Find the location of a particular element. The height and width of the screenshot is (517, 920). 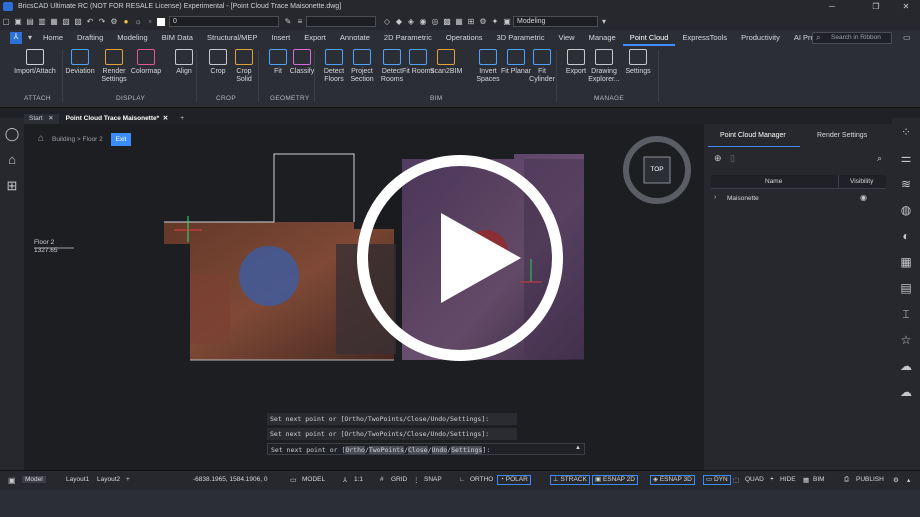

ribbon-button-colormap: Colormap is located at coordinates (146, 62).